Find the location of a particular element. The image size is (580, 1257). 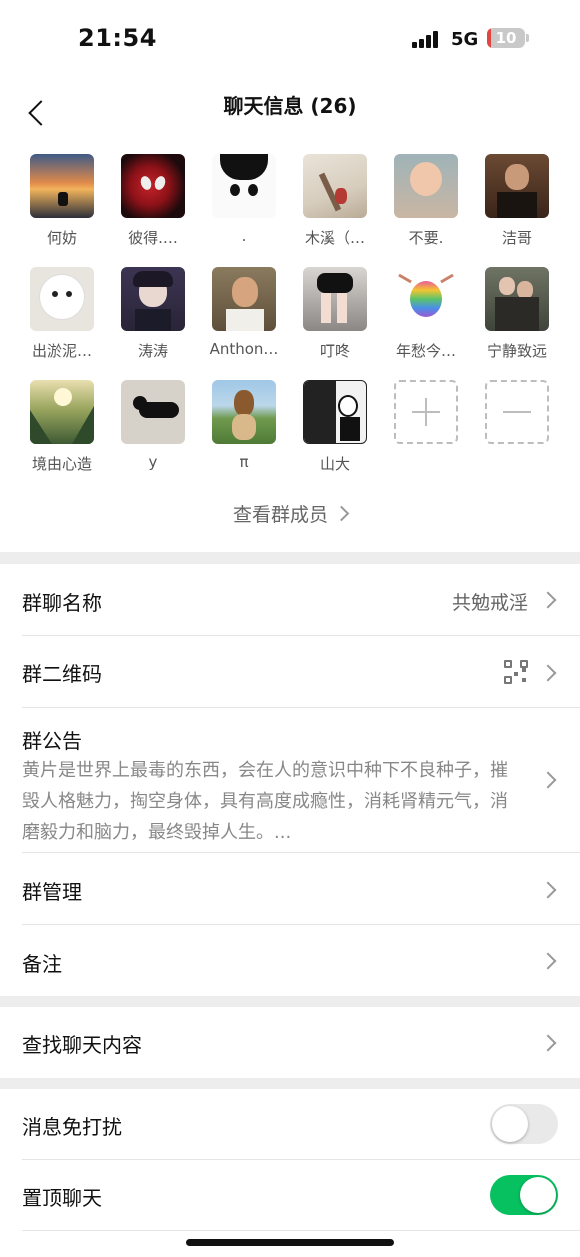

pin-chat-label: 置顶聊天 is located at coordinates (62, 1198).